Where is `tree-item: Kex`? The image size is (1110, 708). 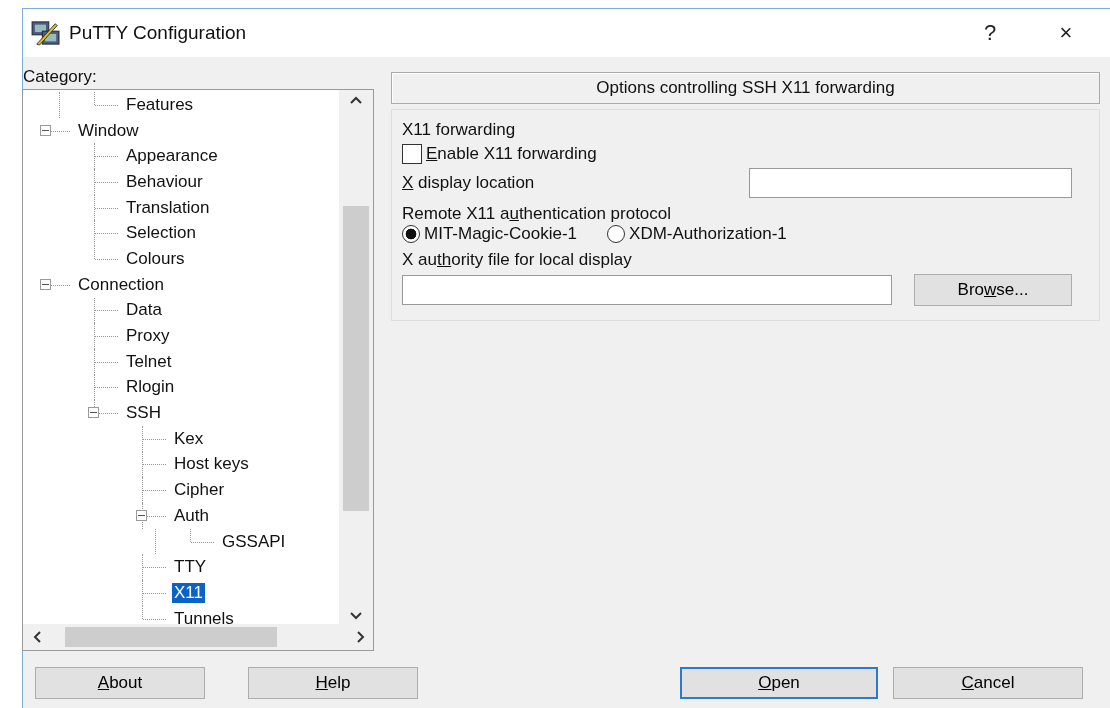 tree-item: Kex is located at coordinates (189, 438).